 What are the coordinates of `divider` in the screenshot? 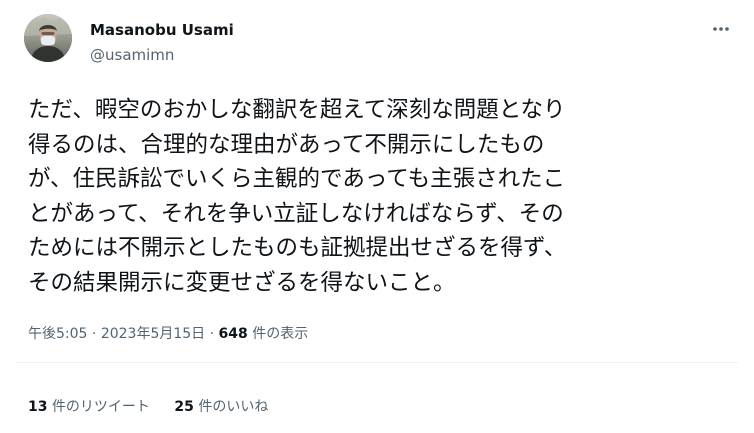 It's located at (377, 362).